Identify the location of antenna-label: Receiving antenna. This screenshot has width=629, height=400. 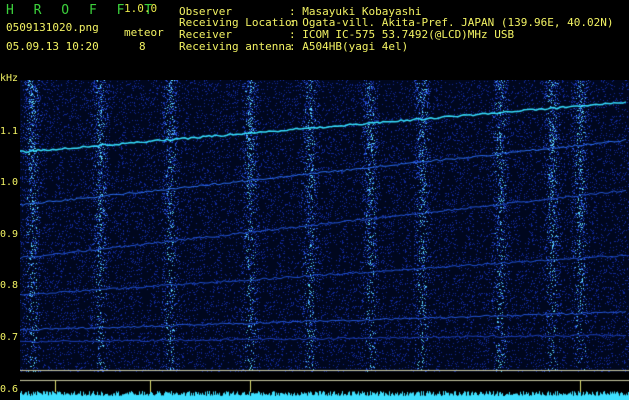
(235, 46).